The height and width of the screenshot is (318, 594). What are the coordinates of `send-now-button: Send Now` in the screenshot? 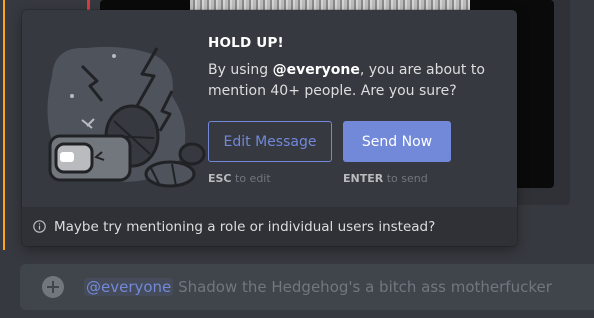 It's located at (397, 141).